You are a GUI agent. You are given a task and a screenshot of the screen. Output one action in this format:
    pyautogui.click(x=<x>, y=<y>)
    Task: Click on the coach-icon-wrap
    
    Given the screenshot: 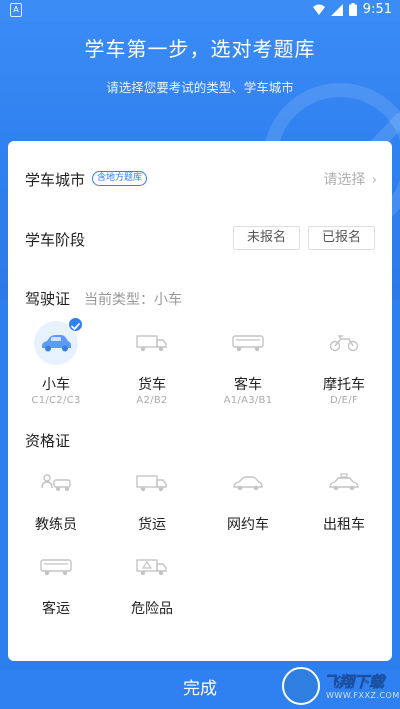 What is the action you would take?
    pyautogui.click(x=56, y=483)
    